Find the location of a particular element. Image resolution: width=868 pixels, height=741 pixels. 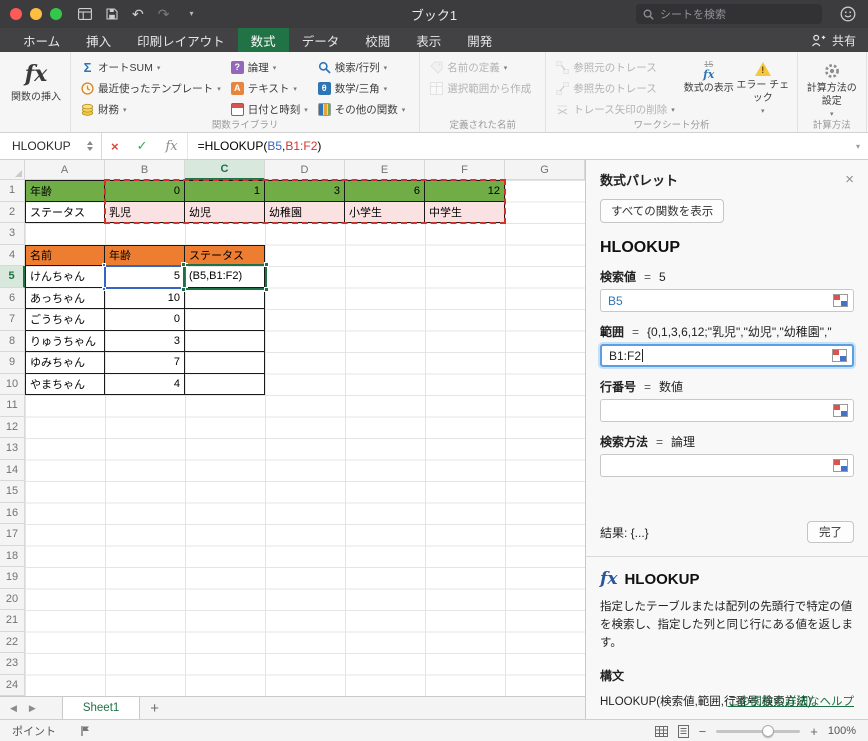

column-header-F: F is located at coordinates (465, 170).